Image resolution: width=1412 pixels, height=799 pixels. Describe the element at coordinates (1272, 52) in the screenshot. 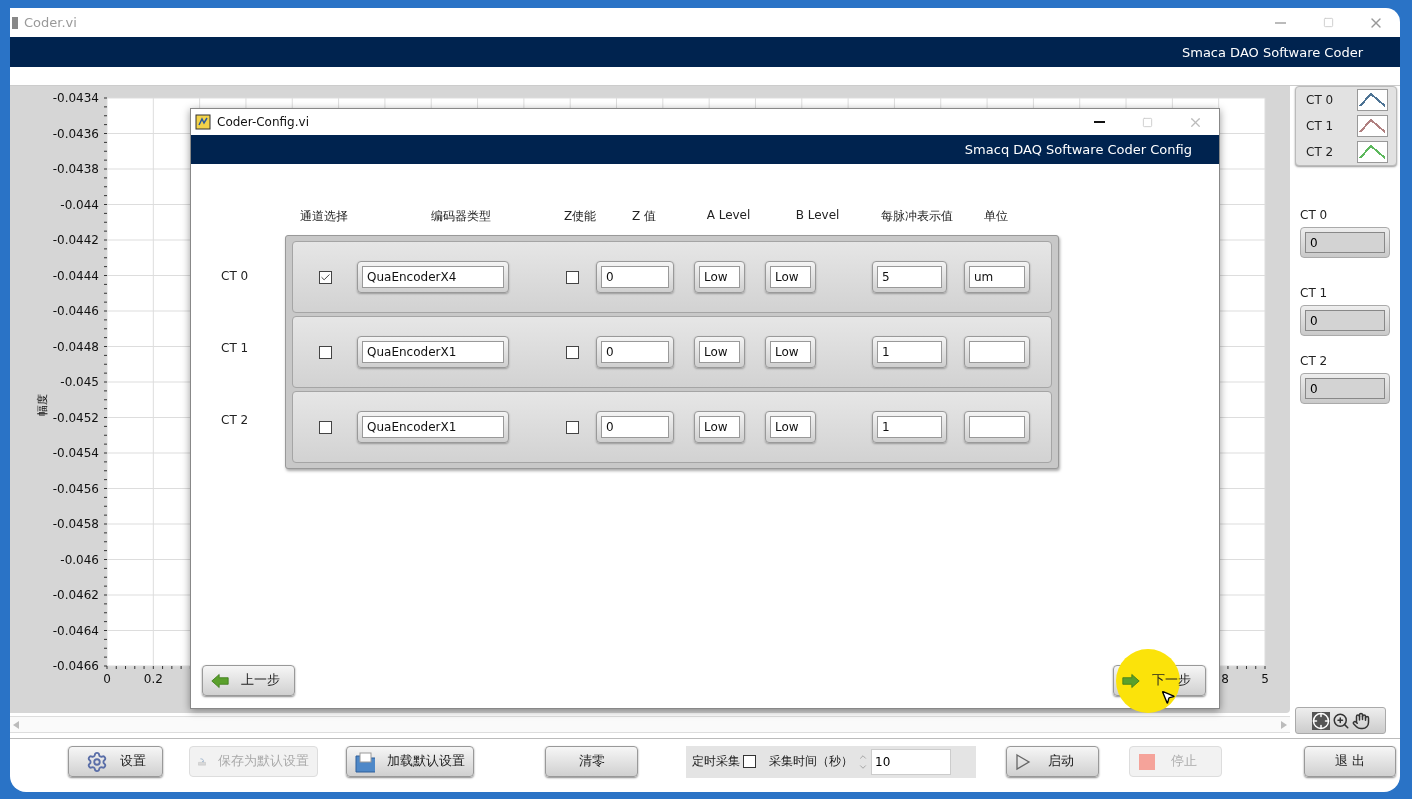

I see `banner-title: Smaca DAO Software Coder` at that location.